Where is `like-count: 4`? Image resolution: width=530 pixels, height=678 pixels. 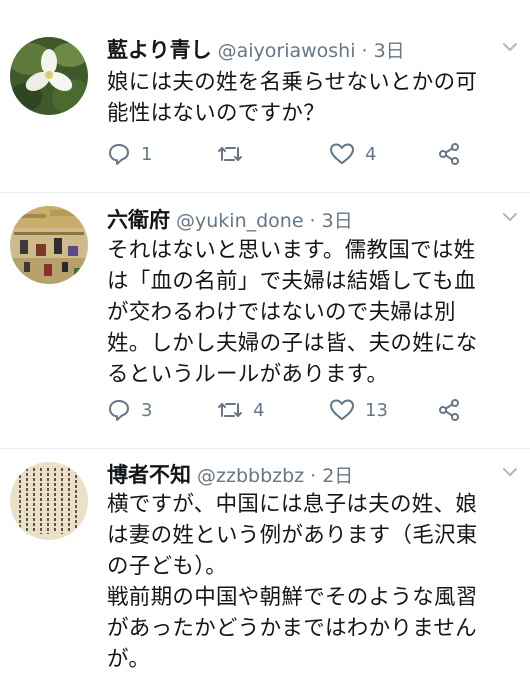
like-count: 4 is located at coordinates (371, 154).